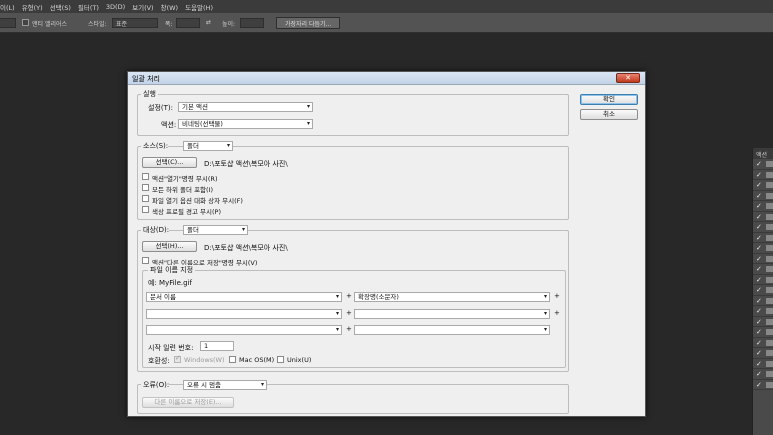  What do you see at coordinates (280, 359) in the screenshot?
I see `compat-unix-checkbox` at bounding box center [280, 359].